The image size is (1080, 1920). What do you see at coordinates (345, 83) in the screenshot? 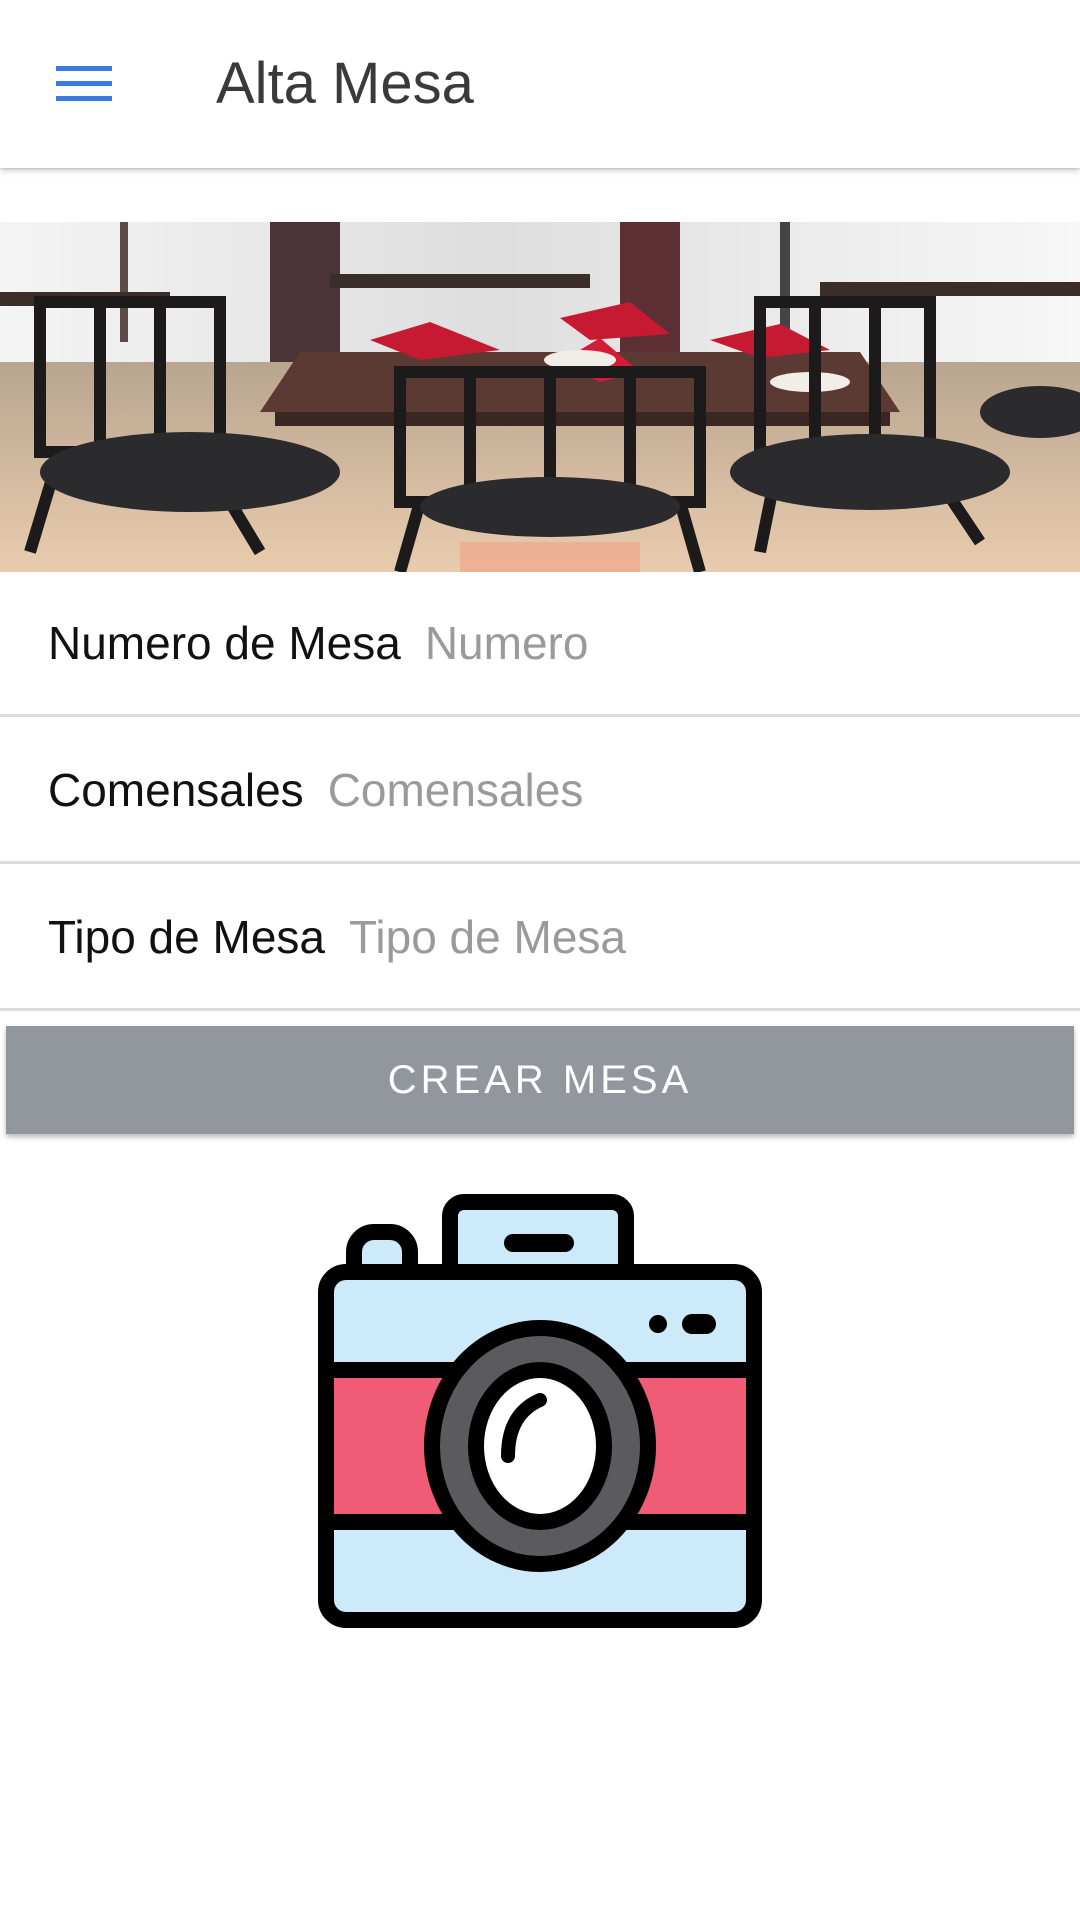
I see `page-title: Alta Mesa` at bounding box center [345, 83].